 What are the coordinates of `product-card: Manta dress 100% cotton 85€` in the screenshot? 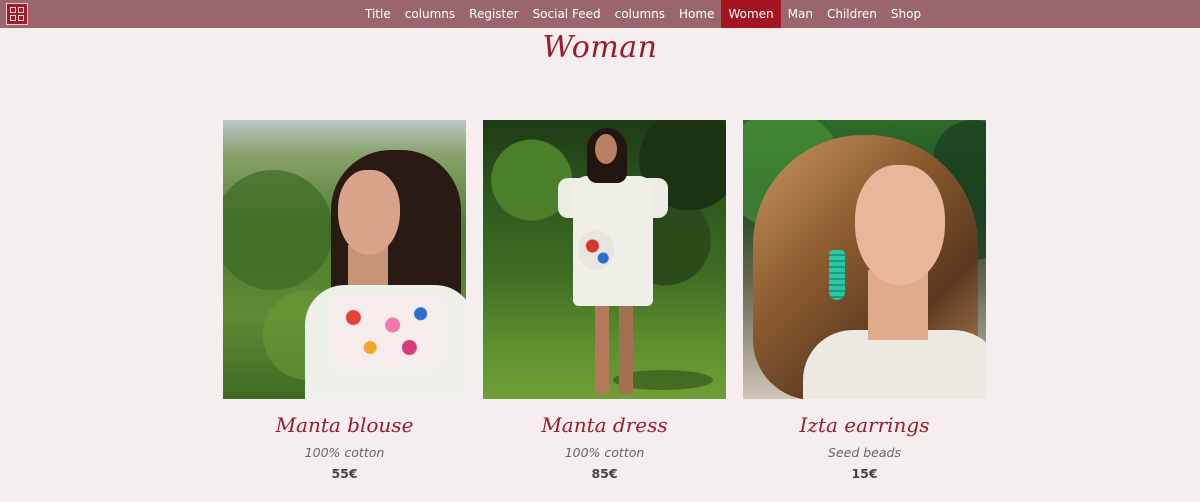 It's located at (604, 300).